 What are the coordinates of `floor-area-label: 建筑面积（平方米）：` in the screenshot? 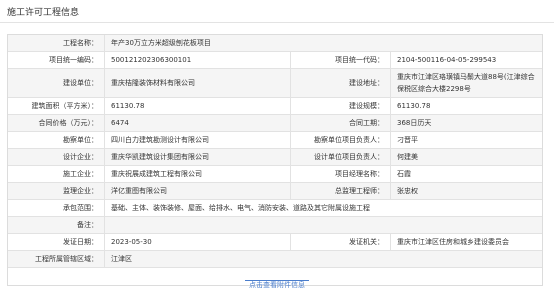 It's located at (65, 106).